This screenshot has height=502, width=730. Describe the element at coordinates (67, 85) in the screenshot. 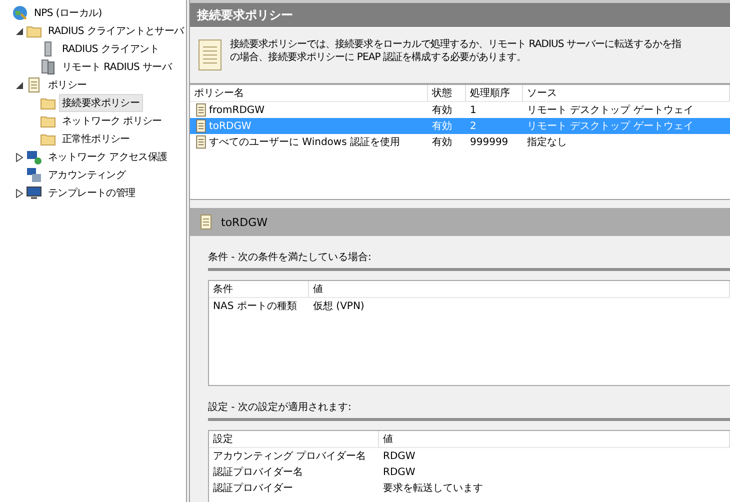

I see `tree-item: ポリシー` at that location.